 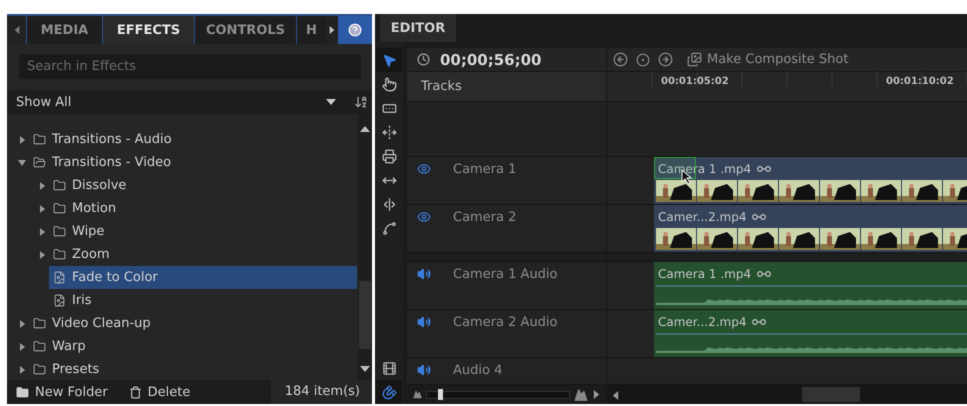 I want to click on snap-button, so click(x=389, y=392).